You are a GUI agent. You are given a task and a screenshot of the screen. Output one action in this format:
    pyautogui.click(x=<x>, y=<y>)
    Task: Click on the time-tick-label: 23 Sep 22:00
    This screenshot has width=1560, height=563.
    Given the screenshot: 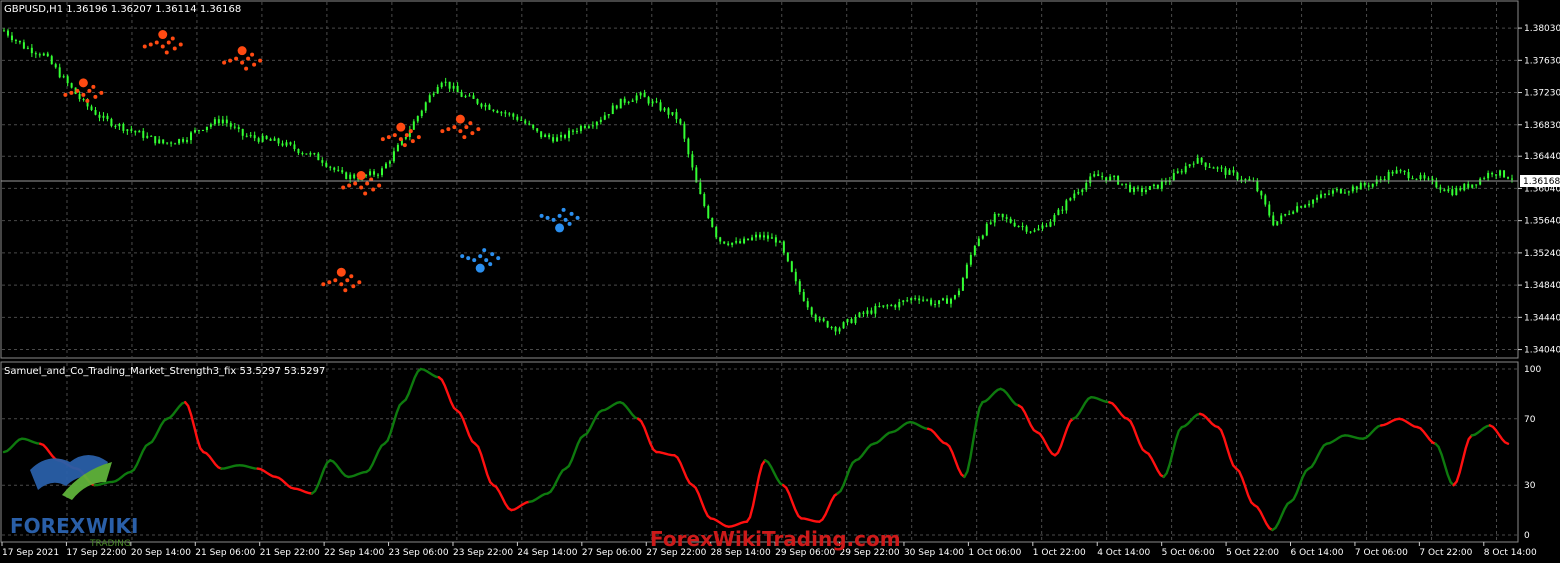 What is the action you would take?
    pyautogui.click(x=483, y=553)
    